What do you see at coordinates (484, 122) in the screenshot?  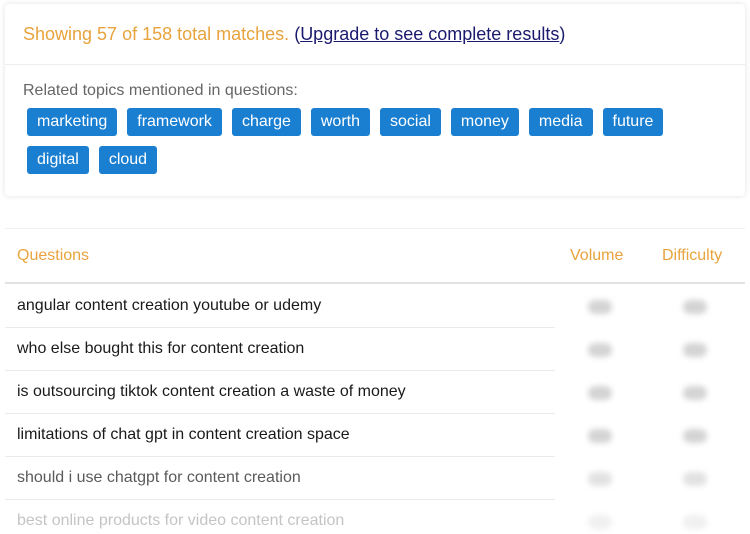 I see `topic-tag-money: money` at bounding box center [484, 122].